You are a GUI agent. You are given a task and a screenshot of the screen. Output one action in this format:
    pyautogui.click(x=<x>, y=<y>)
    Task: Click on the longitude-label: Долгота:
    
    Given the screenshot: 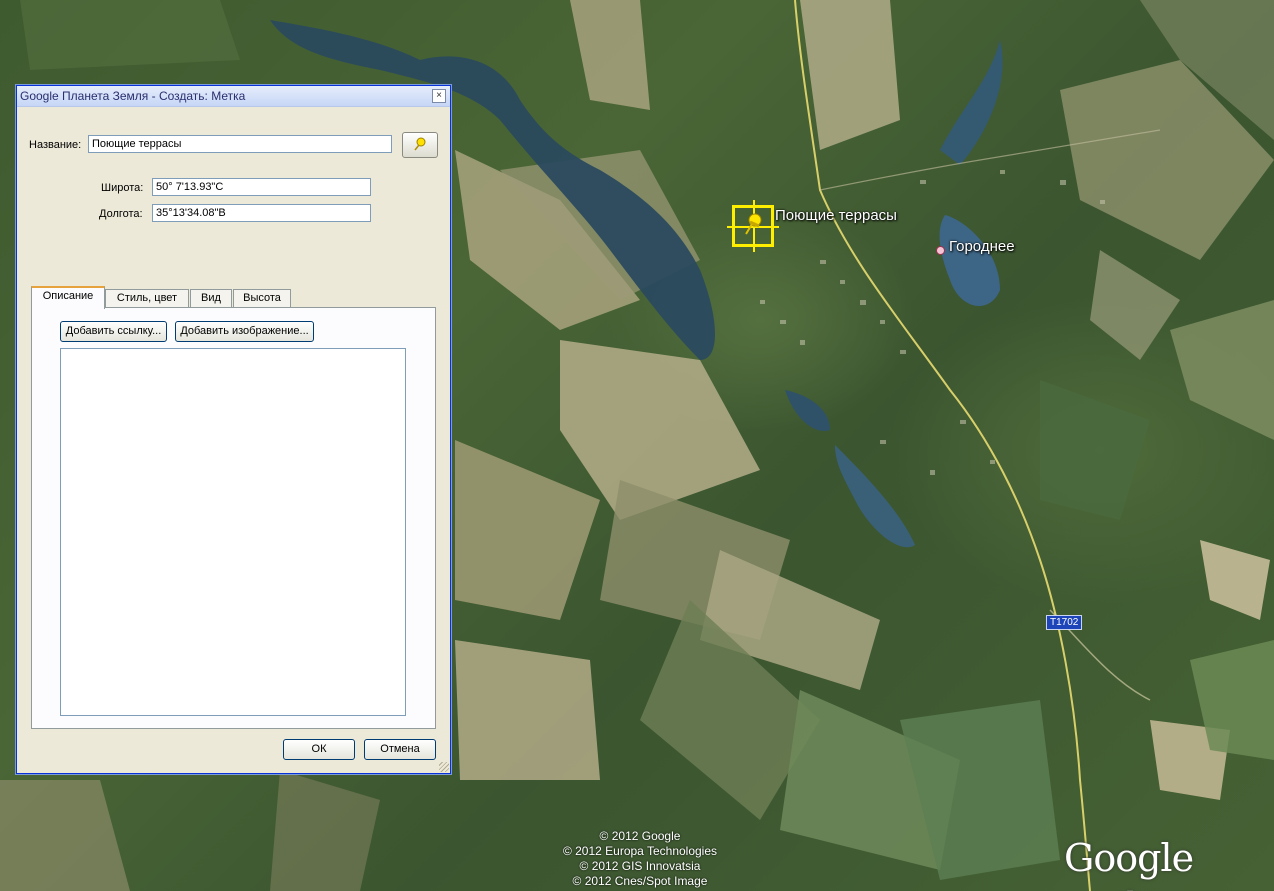 What is the action you would take?
    pyautogui.click(x=121, y=214)
    